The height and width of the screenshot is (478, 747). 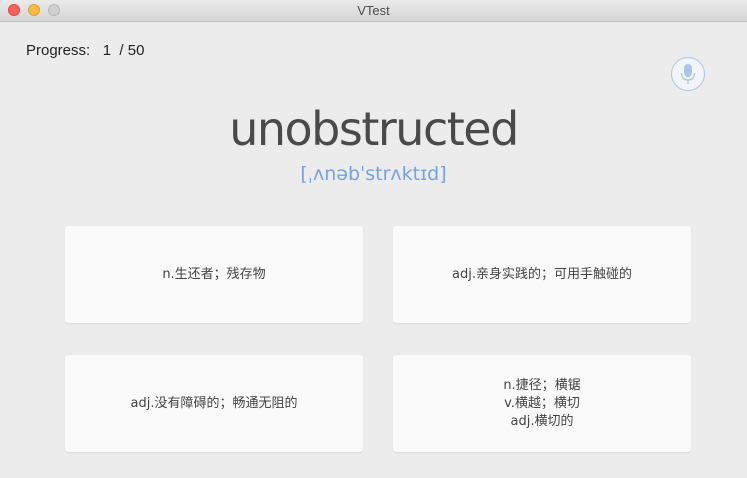 I want to click on vocabulary-word: unobstructed, so click(x=374, y=129).